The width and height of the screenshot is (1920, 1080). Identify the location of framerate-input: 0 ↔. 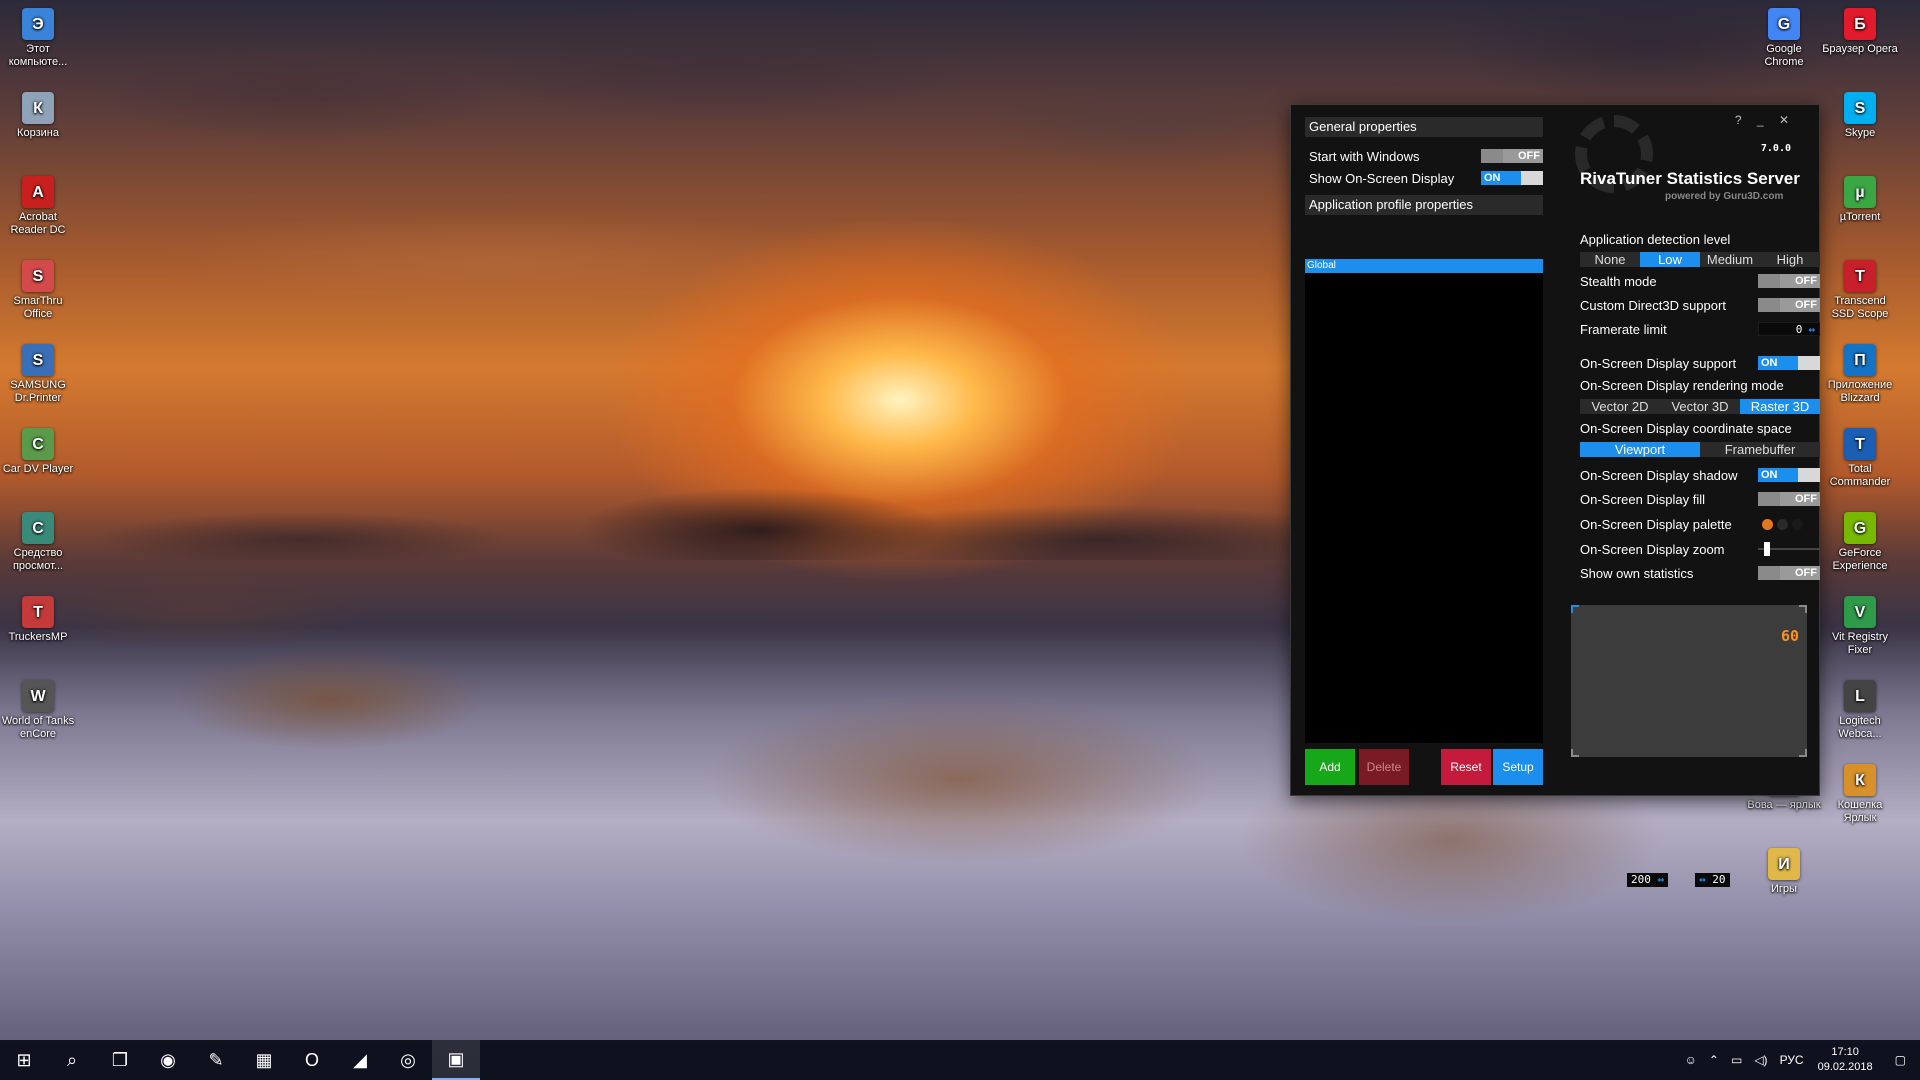
(1789, 329).